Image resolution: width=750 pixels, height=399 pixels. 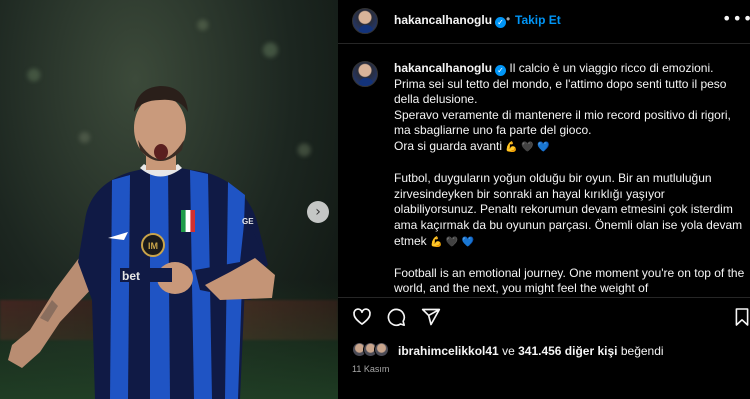 What do you see at coordinates (381, 349) in the screenshot?
I see `liker-avatar` at bounding box center [381, 349].